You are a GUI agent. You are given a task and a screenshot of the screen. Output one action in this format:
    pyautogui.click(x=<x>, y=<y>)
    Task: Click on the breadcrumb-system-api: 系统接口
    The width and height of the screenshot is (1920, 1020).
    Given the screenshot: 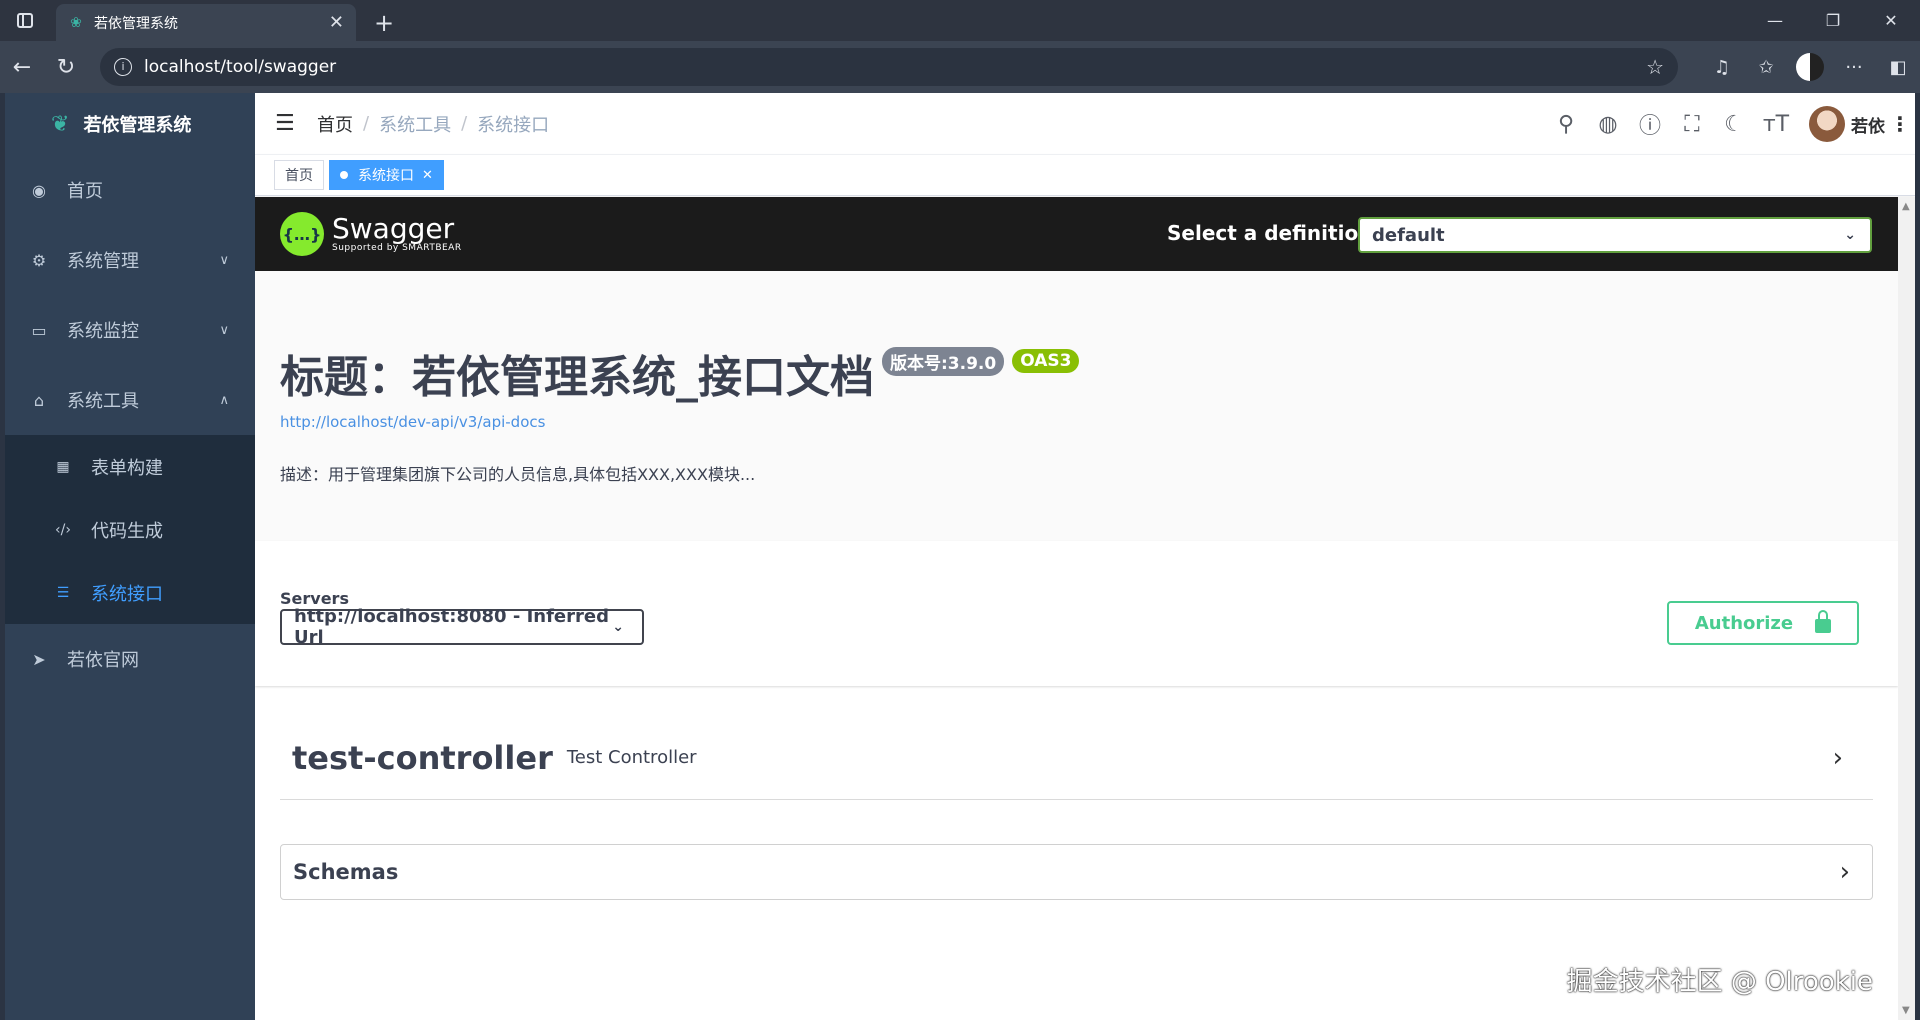 What is the action you would take?
    pyautogui.click(x=513, y=125)
    